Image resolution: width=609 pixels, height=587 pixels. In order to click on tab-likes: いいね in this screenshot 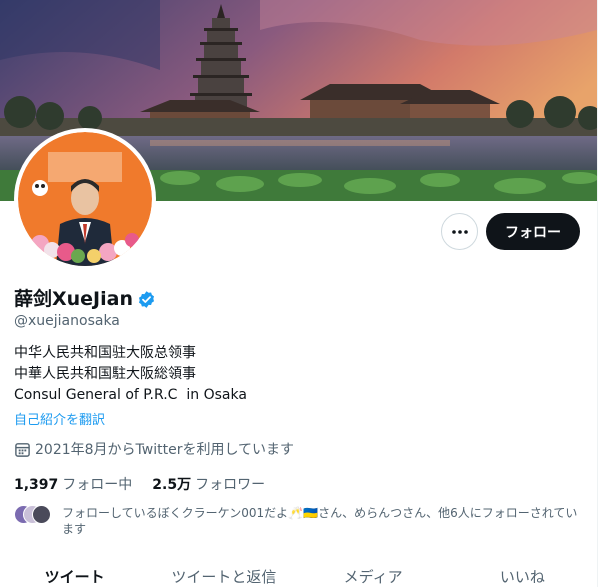, I will do `click(522, 574)`.